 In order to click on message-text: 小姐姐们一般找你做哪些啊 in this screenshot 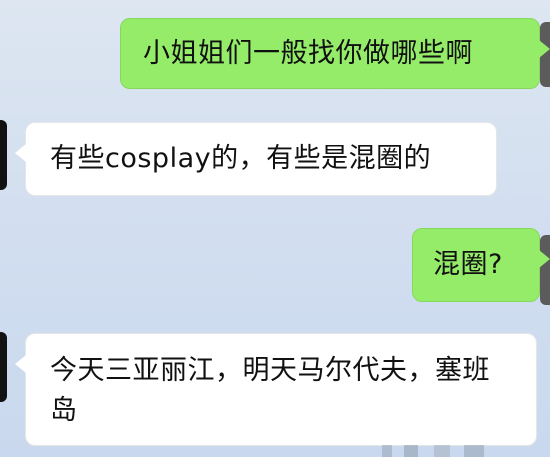, I will do `click(308, 53)`.